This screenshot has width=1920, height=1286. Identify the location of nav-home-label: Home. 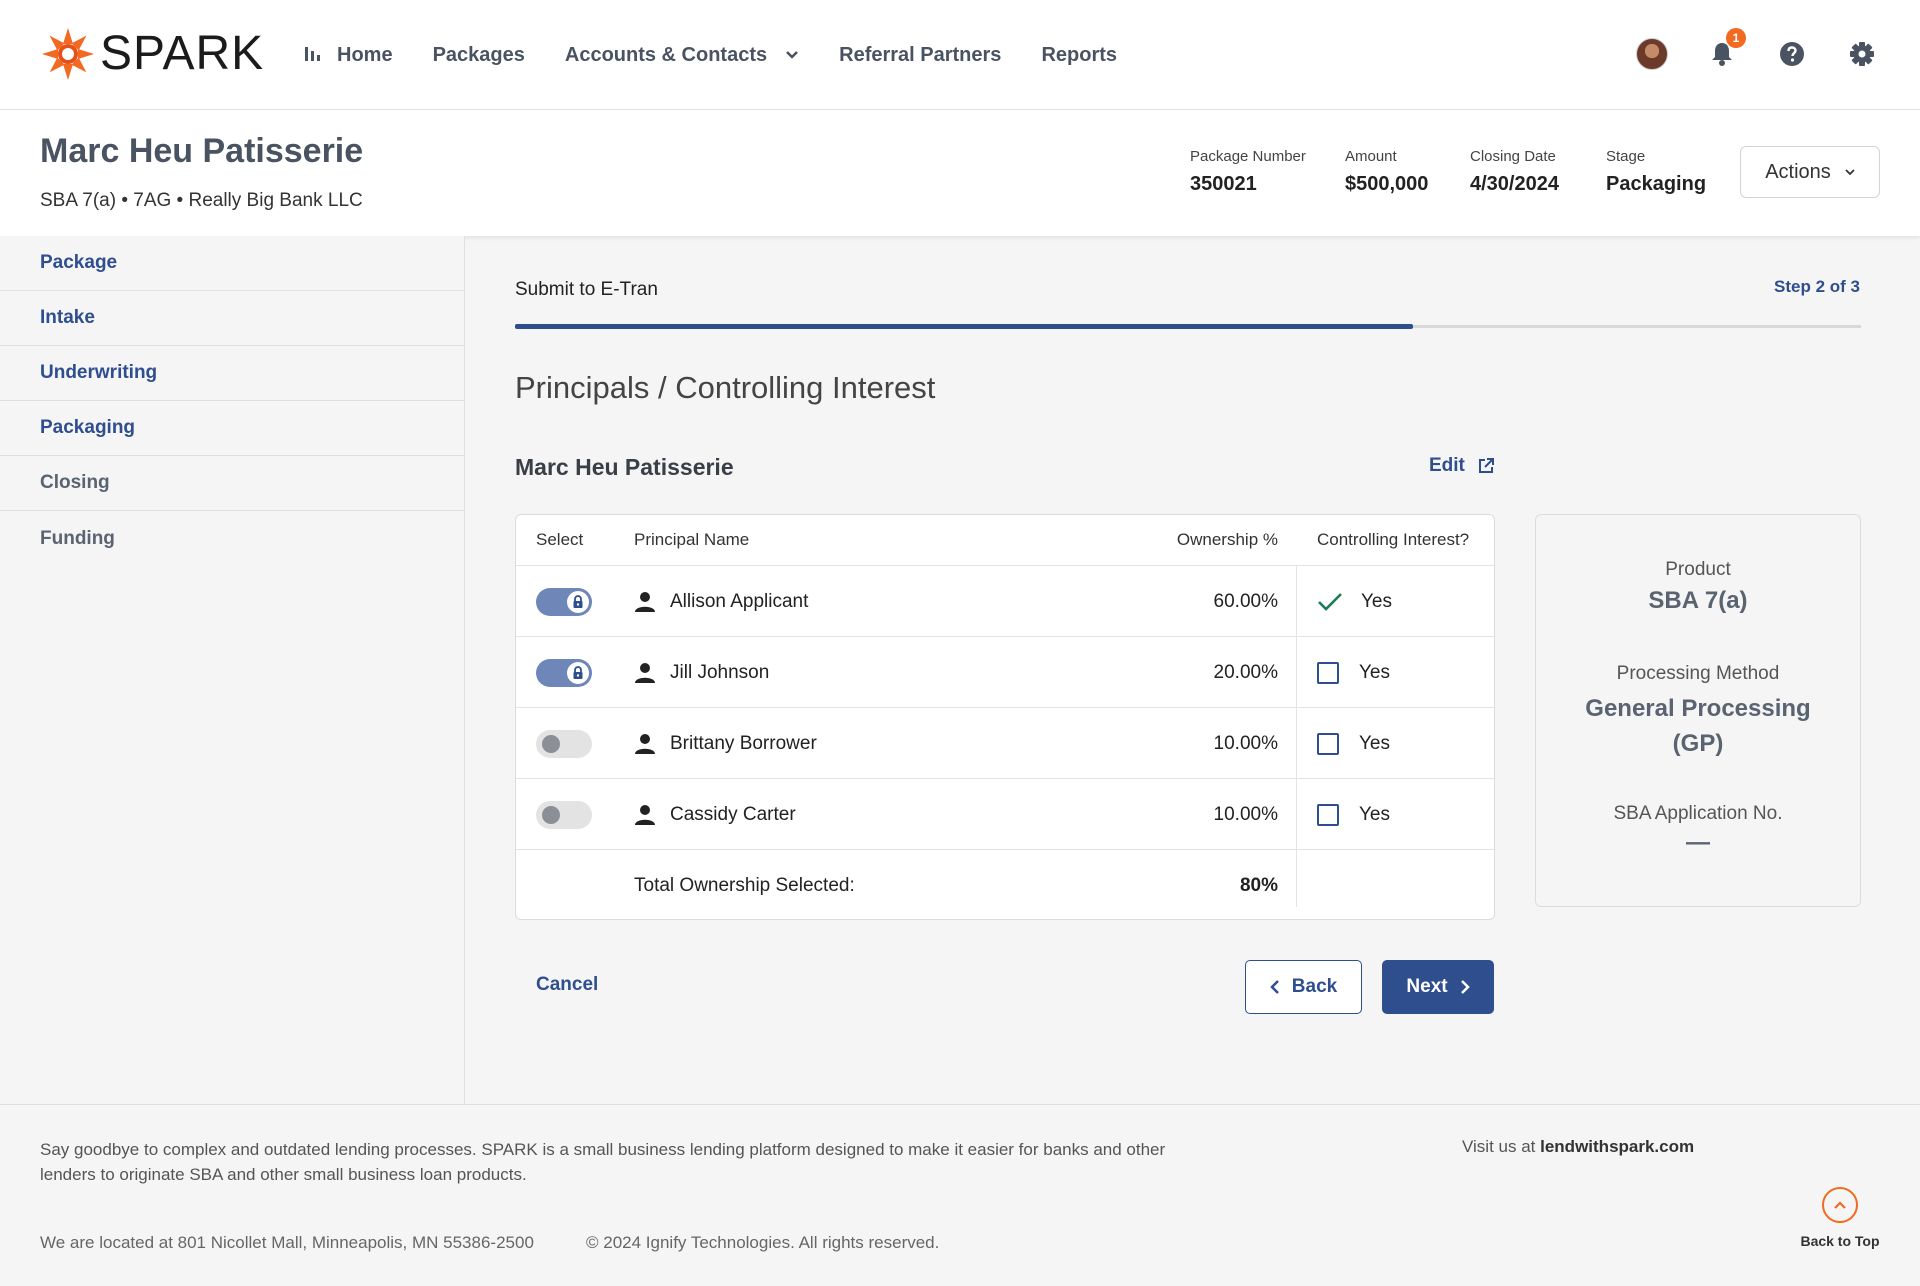
(365, 54).